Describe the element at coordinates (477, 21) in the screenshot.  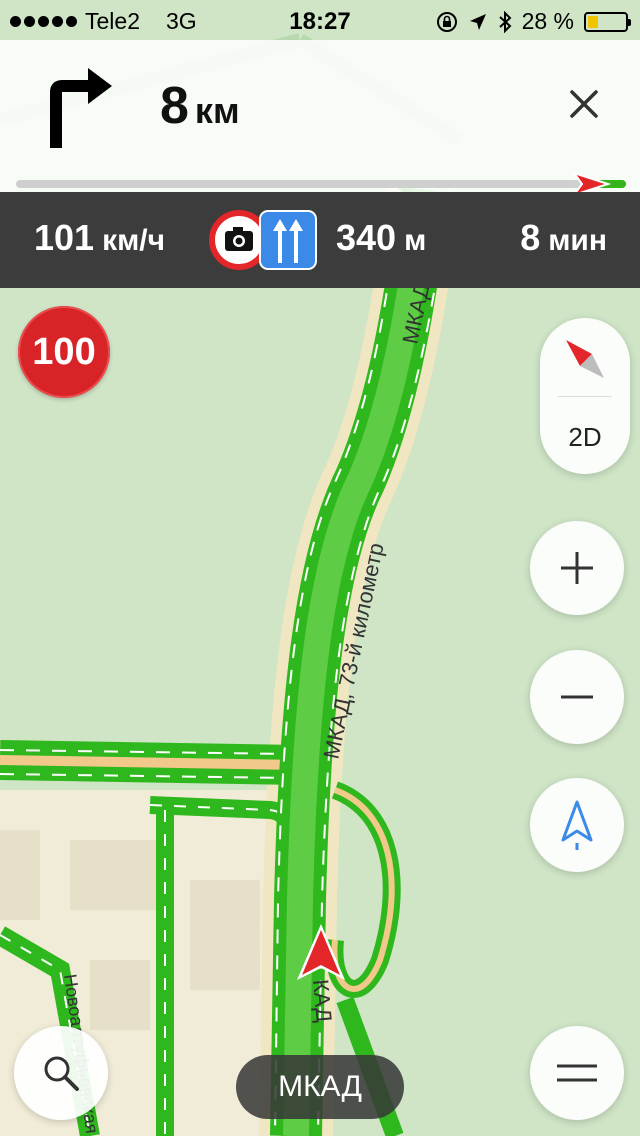
I see `location-arrow-icon` at that location.